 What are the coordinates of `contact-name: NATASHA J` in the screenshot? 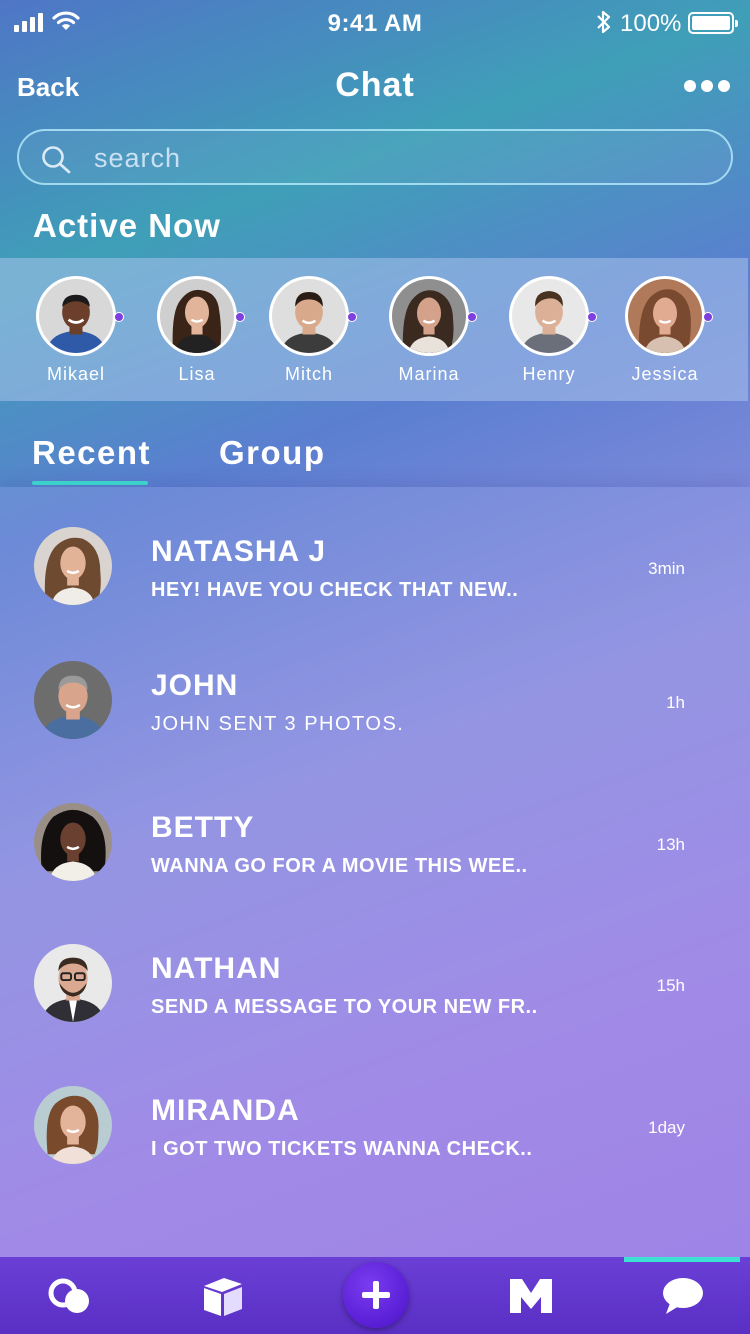 It's located at (239, 551).